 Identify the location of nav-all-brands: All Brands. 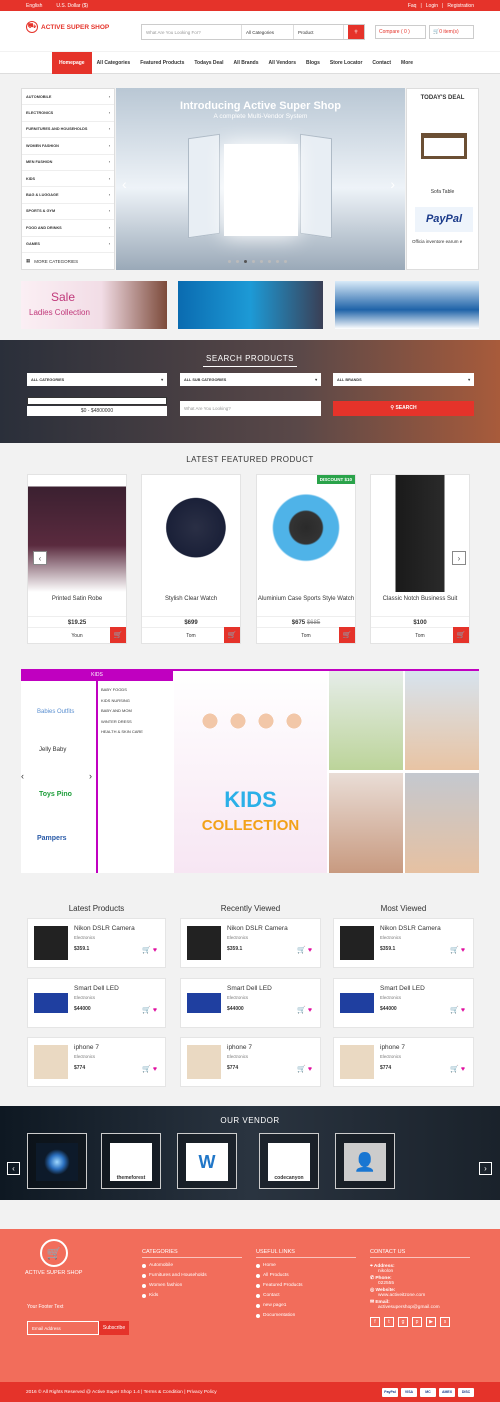
(245, 63).